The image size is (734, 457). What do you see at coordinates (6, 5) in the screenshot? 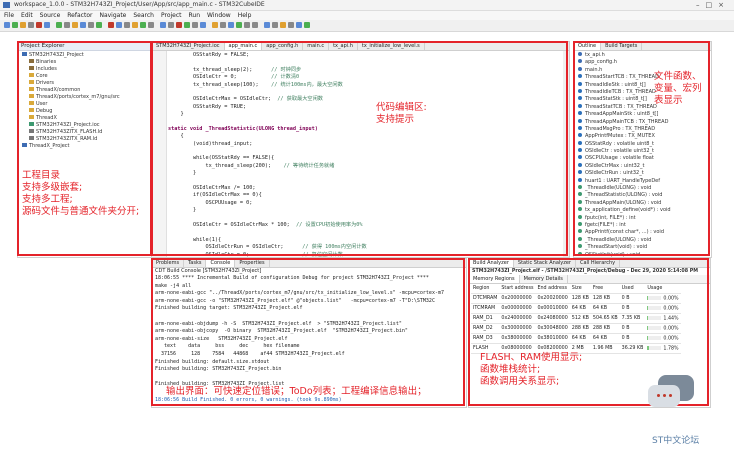
I see `app-icon` at bounding box center [6, 5].